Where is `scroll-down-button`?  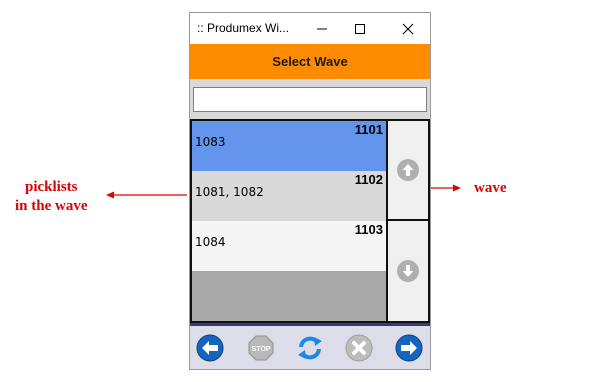
scroll-down-button is located at coordinates (408, 271).